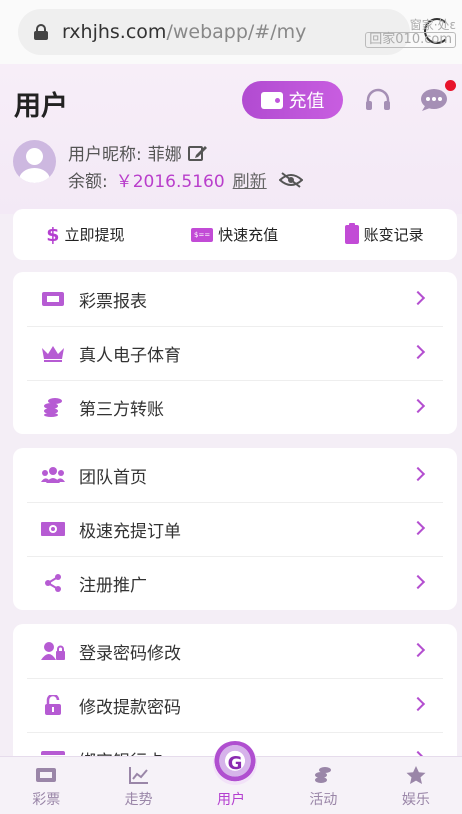  I want to click on user-lock-icon, so click(53, 651).